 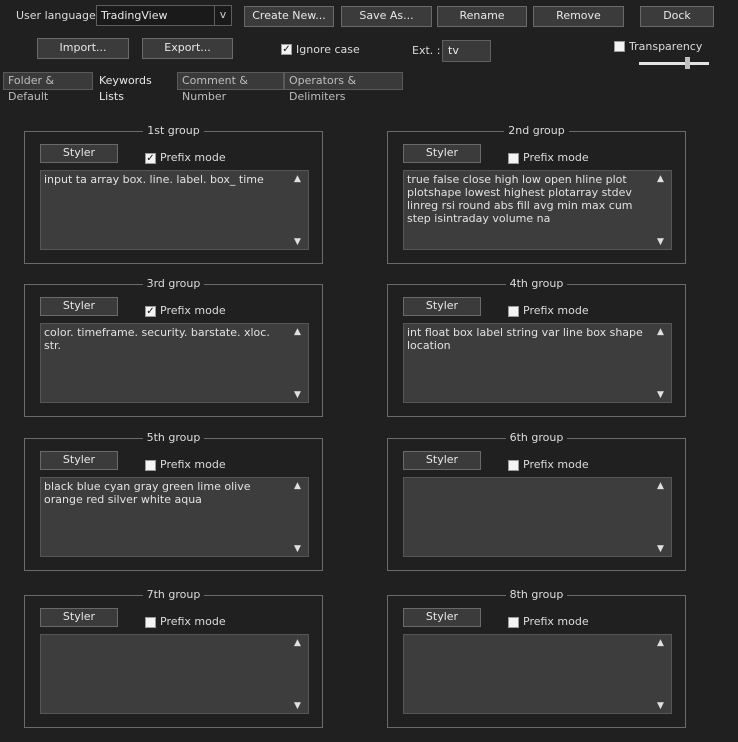 I want to click on group-title-wrap: 3rd group, so click(x=173, y=283).